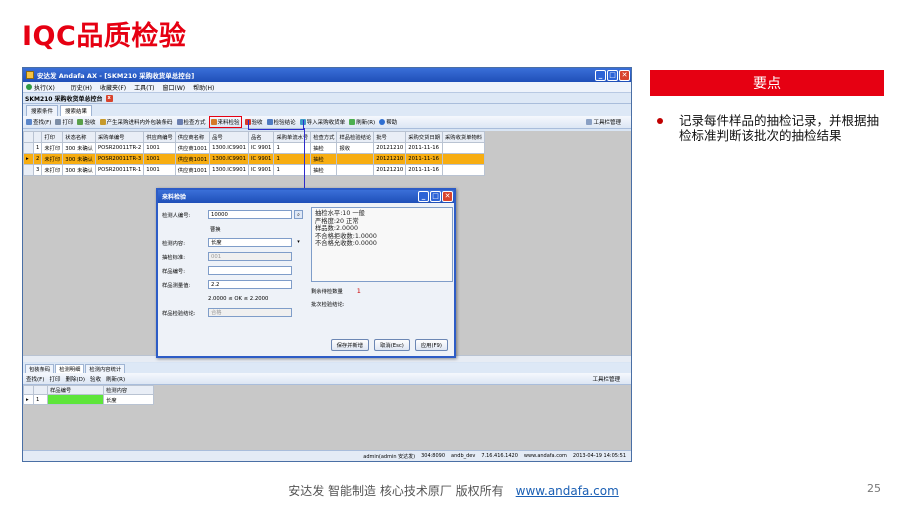  What do you see at coordinates (79, 137) in the screenshot?
I see `col-status: 状态名称` at bounding box center [79, 137].